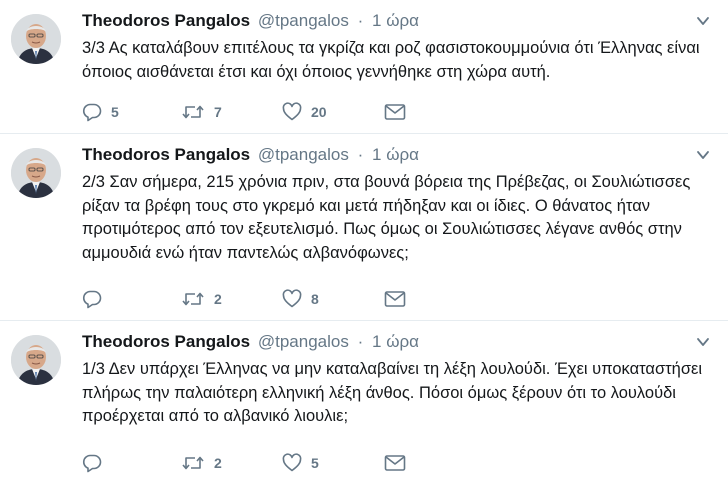 The width and height of the screenshot is (728, 482). I want to click on reply-button: 5, so click(100, 112).